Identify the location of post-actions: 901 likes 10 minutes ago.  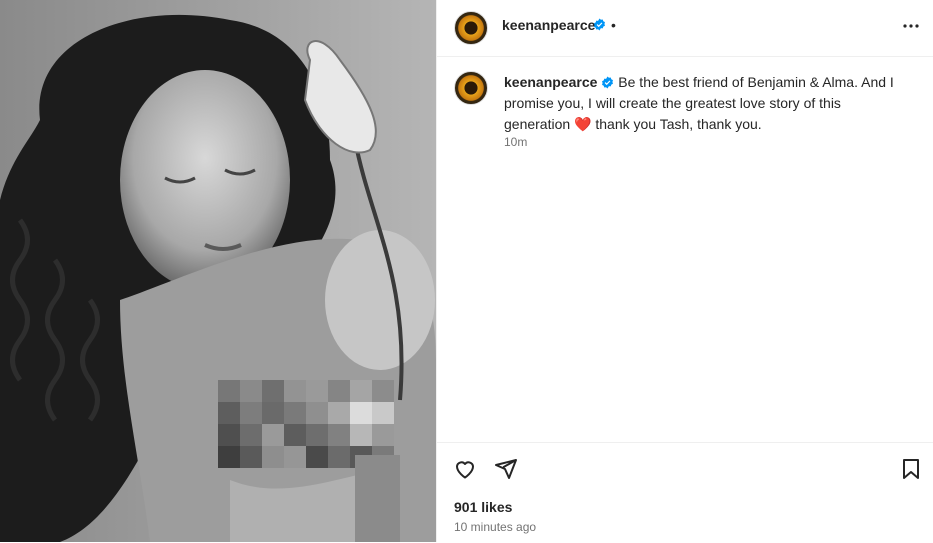
(685, 492).